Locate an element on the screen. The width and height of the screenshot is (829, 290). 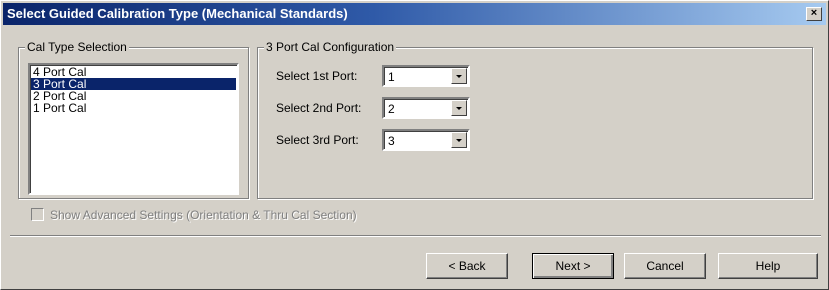
port-config-group-label: 3 Port Cal Configuration is located at coordinates (330, 47).